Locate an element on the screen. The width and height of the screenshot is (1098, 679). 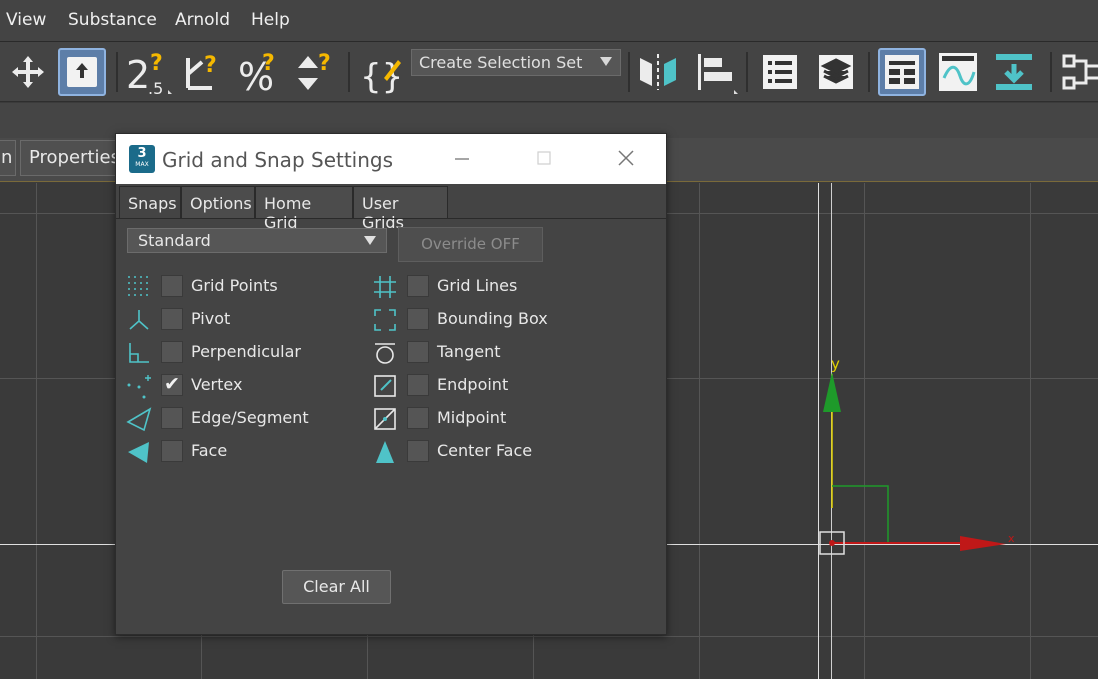
angle-snap-icon: ? is located at coordinates (204, 72).